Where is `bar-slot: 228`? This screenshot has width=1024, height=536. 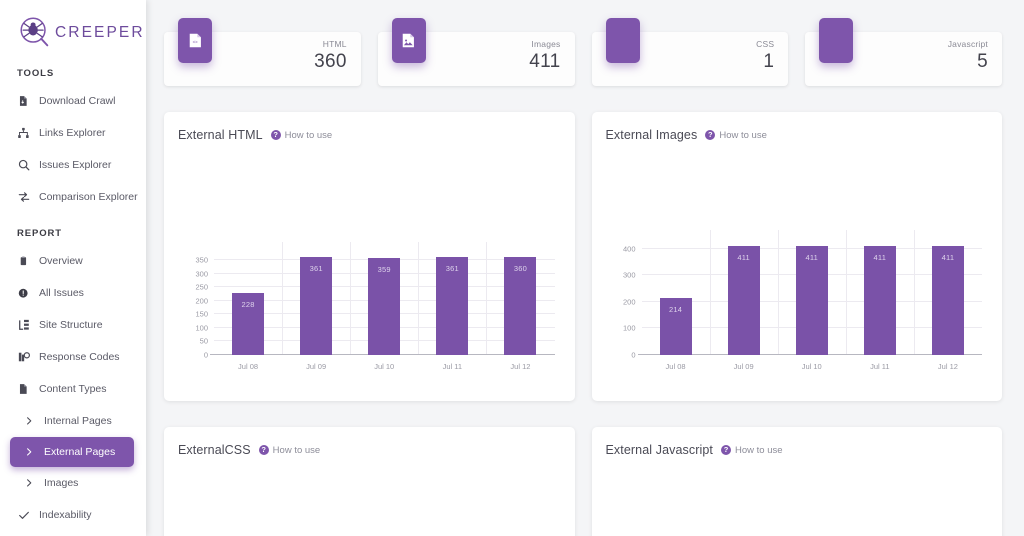 bar-slot: 228 is located at coordinates (248, 303).